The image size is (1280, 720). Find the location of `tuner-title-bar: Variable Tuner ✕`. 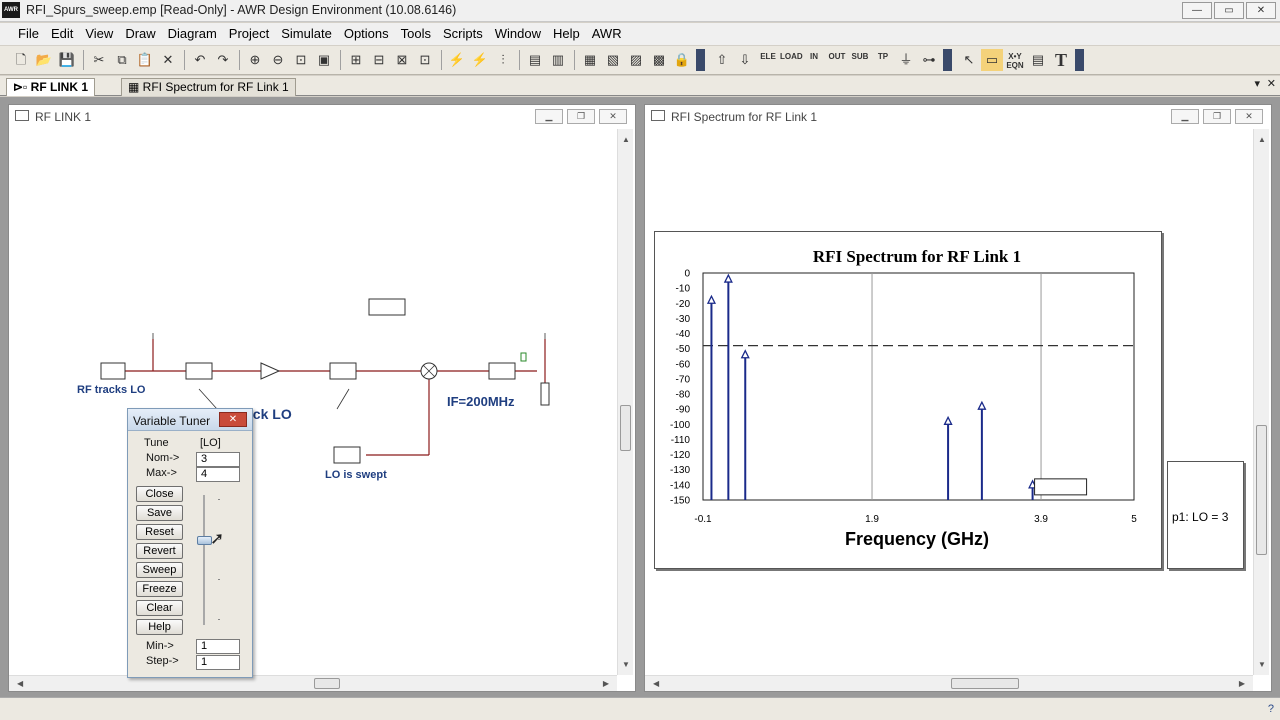

tuner-title-bar: Variable Tuner ✕ is located at coordinates (190, 420).